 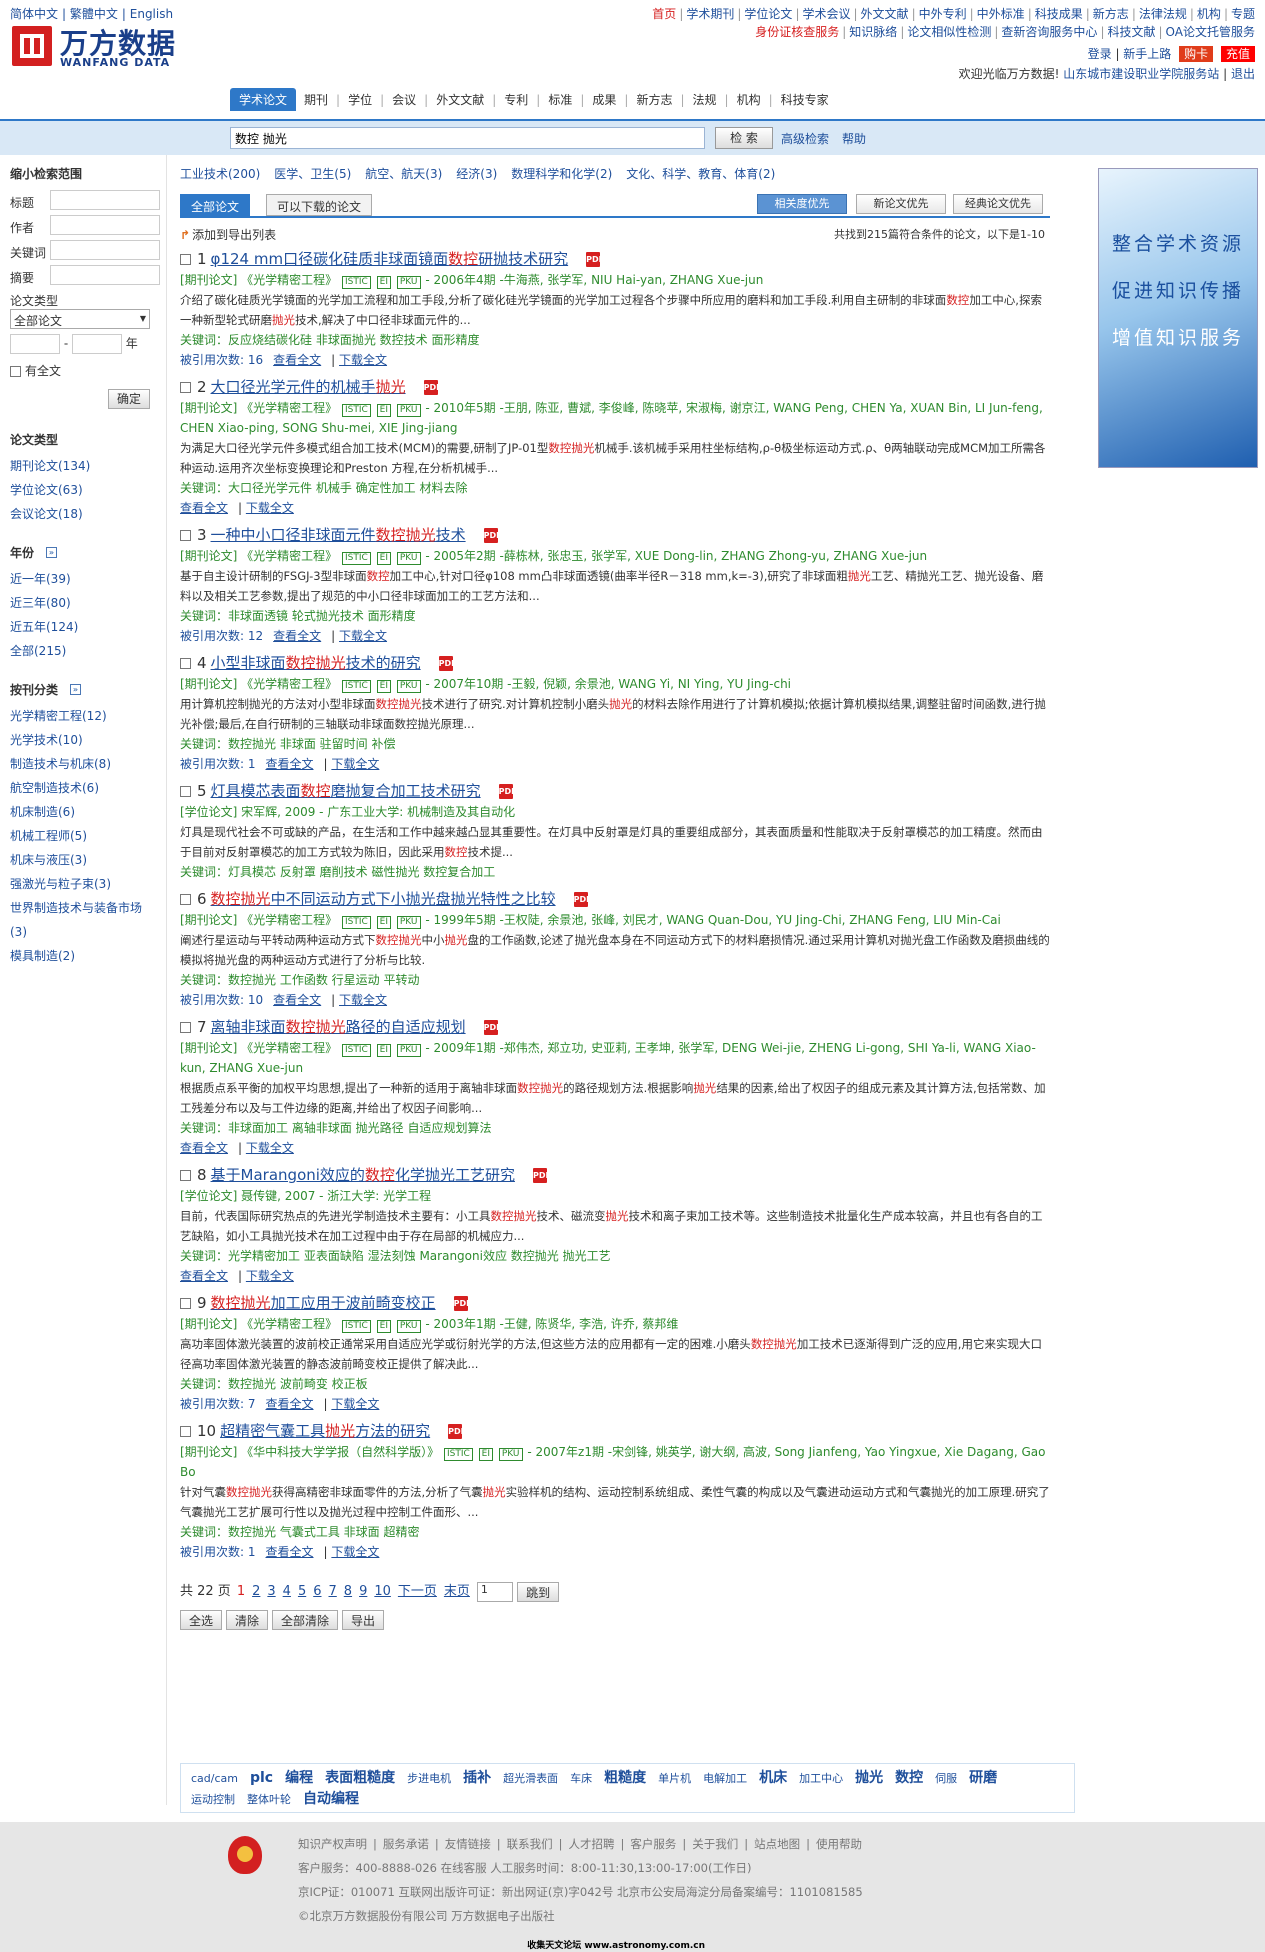 What do you see at coordinates (85, 603) in the screenshot?
I see `year-filter-item: 近三年(80)` at bounding box center [85, 603].